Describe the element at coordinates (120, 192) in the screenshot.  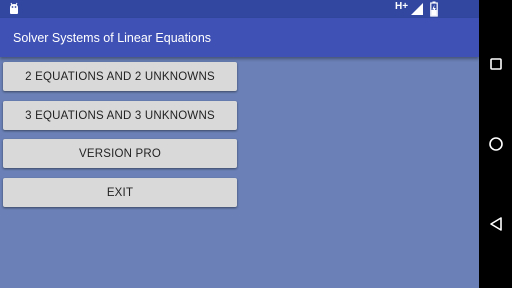
I see `exit-button: EXIT` at that location.